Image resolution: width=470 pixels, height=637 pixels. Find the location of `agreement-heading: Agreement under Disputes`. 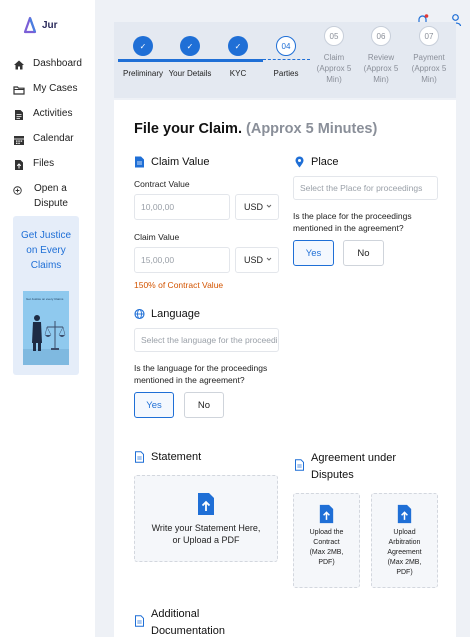

agreement-heading: Agreement under Disputes is located at coordinates (357, 467).